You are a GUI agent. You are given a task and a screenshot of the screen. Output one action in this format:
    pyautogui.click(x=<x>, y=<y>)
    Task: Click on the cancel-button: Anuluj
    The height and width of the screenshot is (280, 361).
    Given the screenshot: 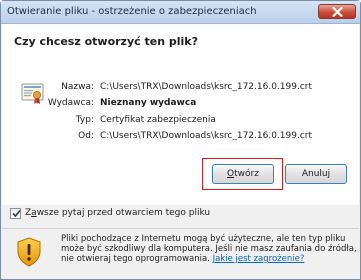 What is the action you would take?
    pyautogui.click(x=316, y=174)
    